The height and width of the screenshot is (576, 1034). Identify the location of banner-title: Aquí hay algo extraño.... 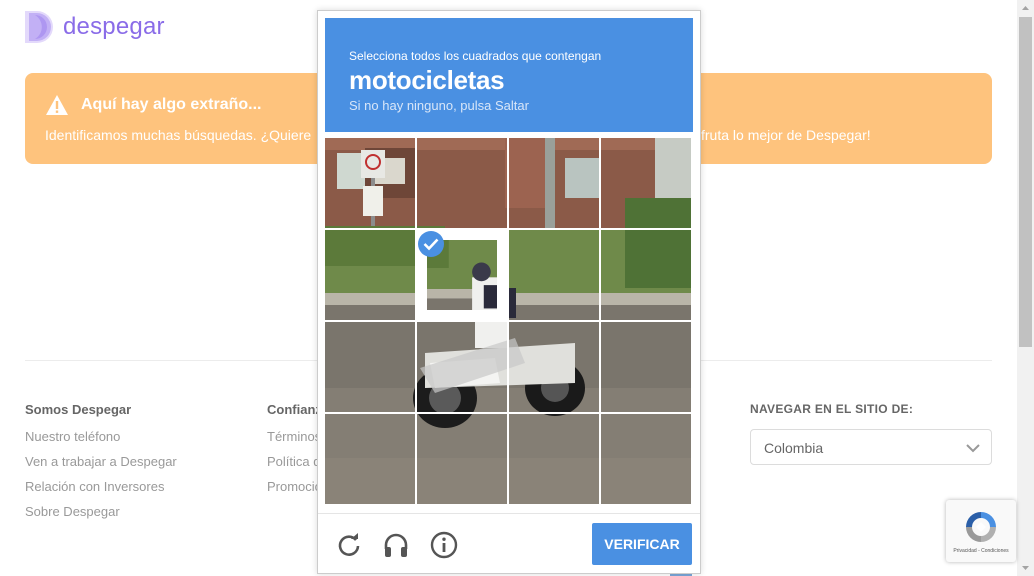
(171, 104).